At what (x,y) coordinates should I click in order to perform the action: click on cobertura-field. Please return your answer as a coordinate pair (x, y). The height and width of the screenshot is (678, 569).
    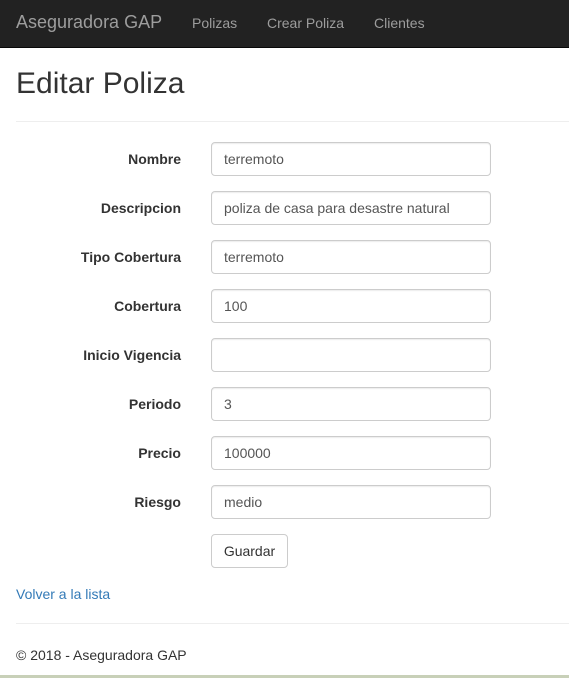
    Looking at the image, I should click on (351, 306).